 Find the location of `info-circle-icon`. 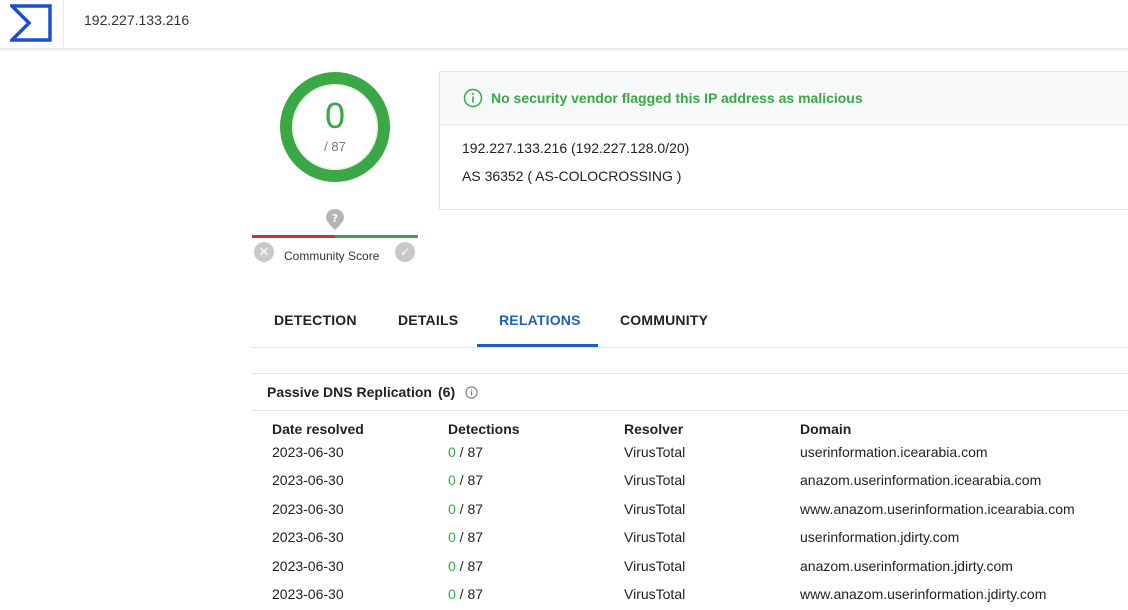

info-circle-icon is located at coordinates (473, 98).